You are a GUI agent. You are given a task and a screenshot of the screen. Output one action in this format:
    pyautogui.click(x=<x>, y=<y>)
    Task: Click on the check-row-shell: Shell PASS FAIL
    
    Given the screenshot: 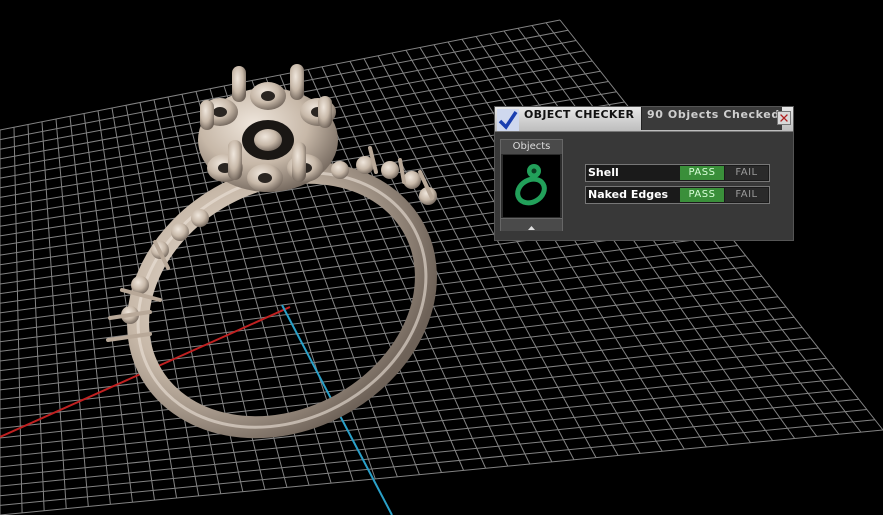 What is the action you would take?
    pyautogui.click(x=677, y=173)
    